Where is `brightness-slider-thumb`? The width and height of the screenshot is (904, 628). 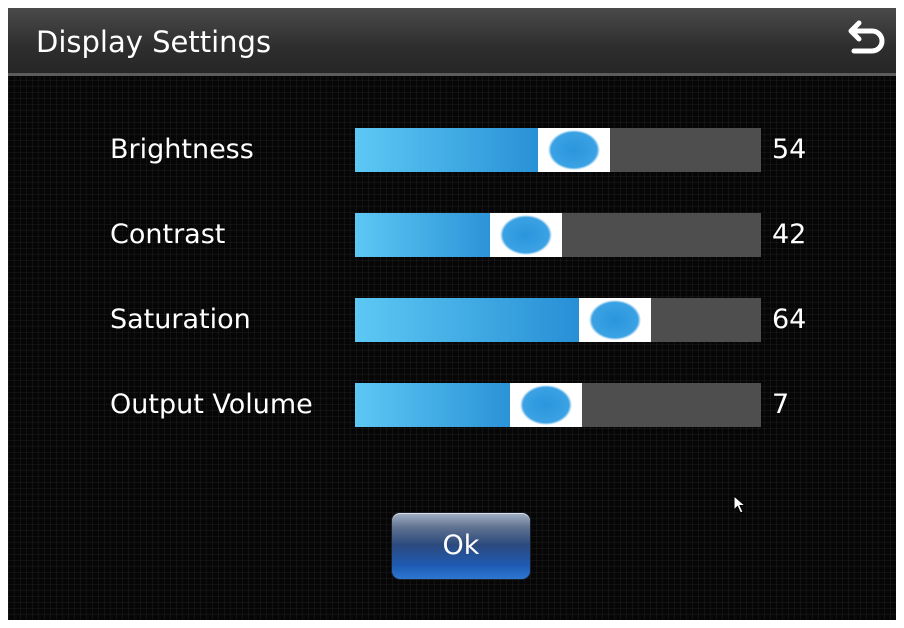 brightness-slider-thumb is located at coordinates (574, 150).